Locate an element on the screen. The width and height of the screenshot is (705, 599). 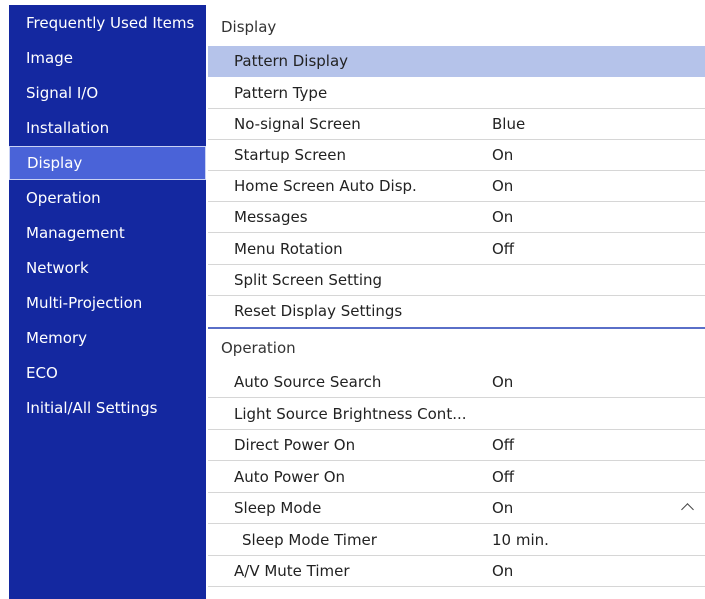
row-label: Auto Power On is located at coordinates (290, 477).